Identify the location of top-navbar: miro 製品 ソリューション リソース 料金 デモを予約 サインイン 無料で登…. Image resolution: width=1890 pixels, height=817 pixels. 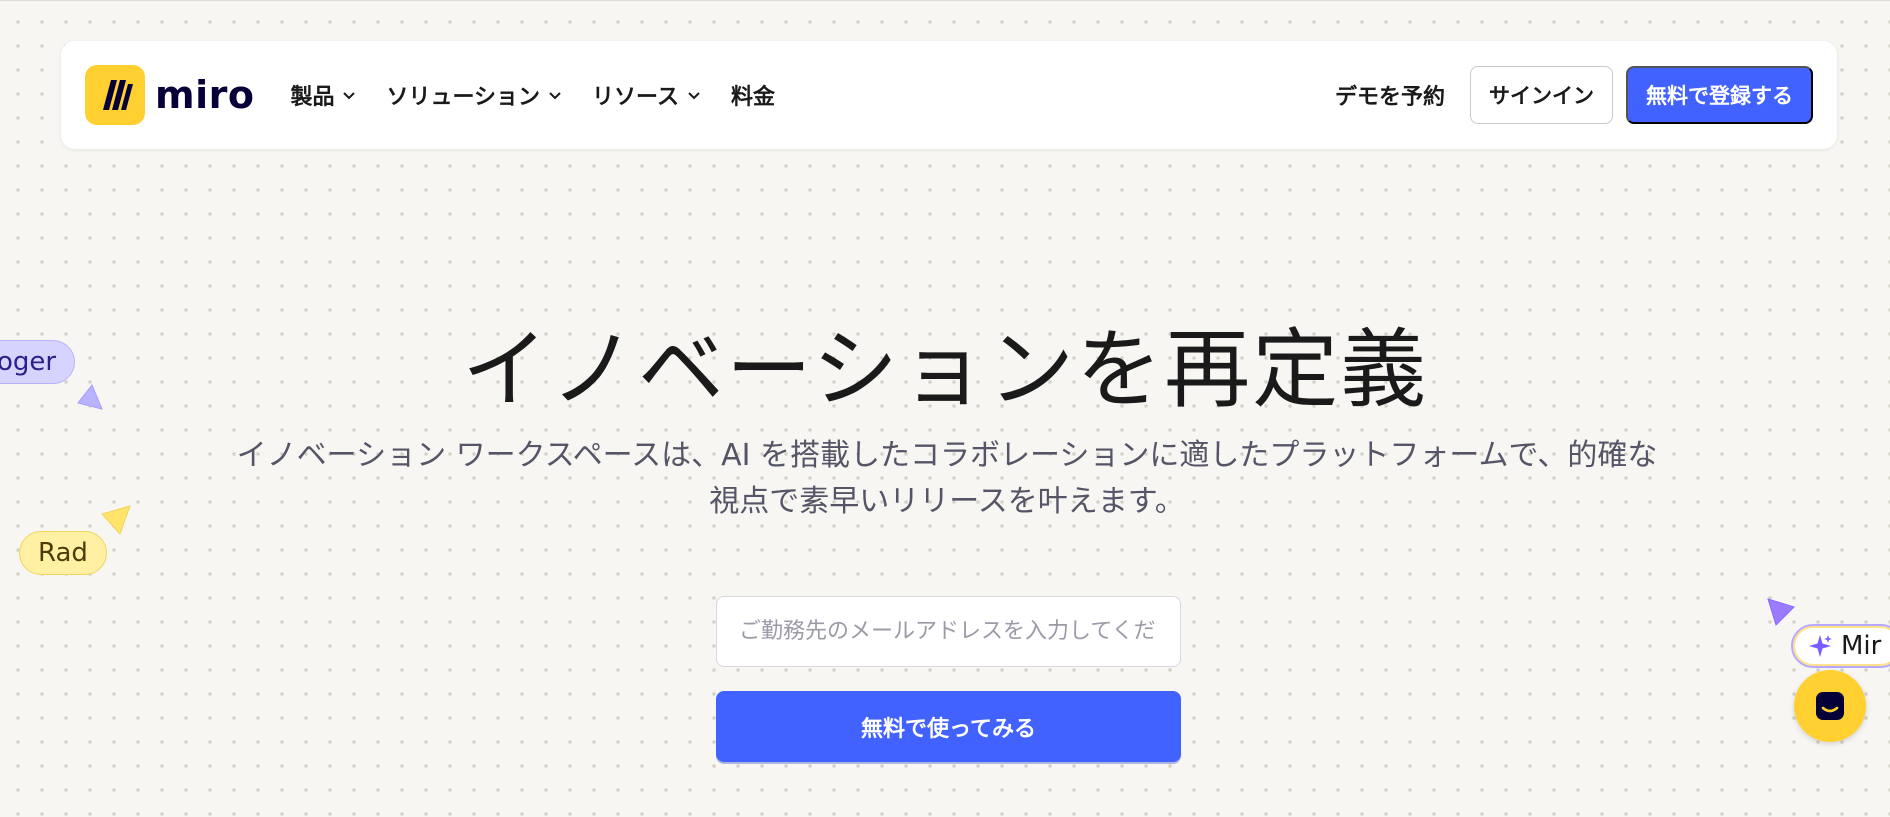
(949, 95).